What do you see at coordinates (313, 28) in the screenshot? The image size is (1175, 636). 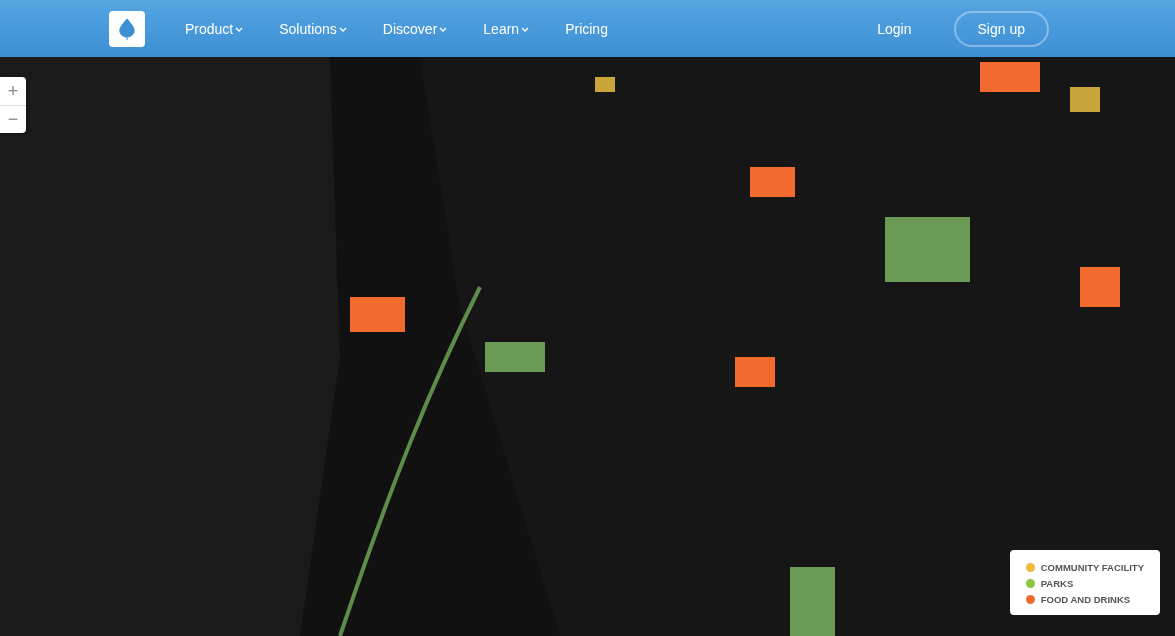 I see `nav-link: Solutions` at bounding box center [313, 28].